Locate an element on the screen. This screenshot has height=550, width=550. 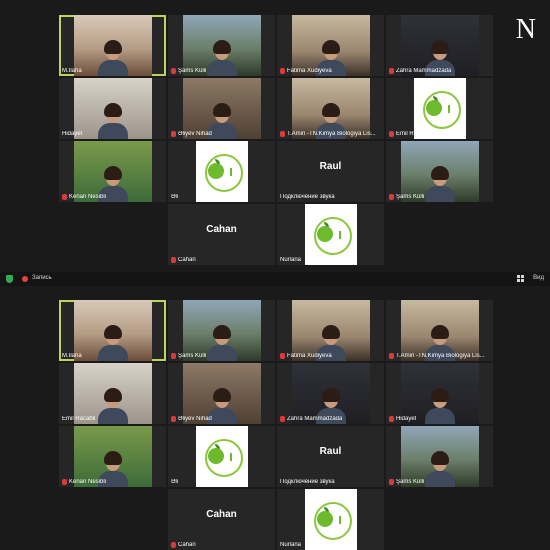
participant-name: Подключение звука is located at coordinates (307, 482).